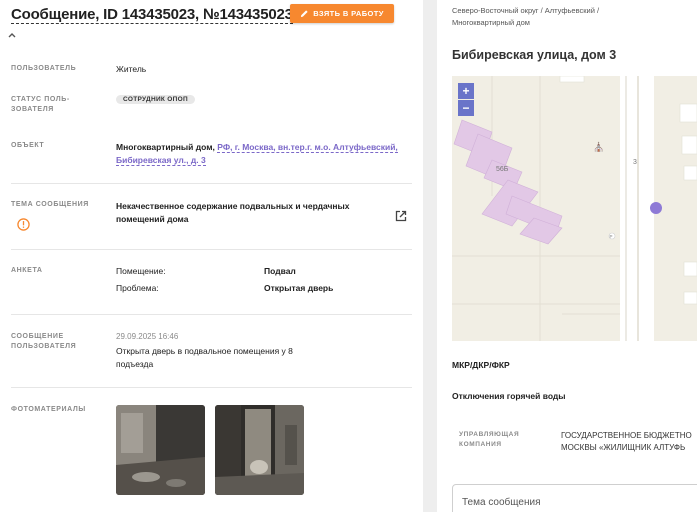 The width and height of the screenshot is (697, 512). Describe the element at coordinates (466, 91) in the screenshot. I see `zoom-in-button: +` at that location.